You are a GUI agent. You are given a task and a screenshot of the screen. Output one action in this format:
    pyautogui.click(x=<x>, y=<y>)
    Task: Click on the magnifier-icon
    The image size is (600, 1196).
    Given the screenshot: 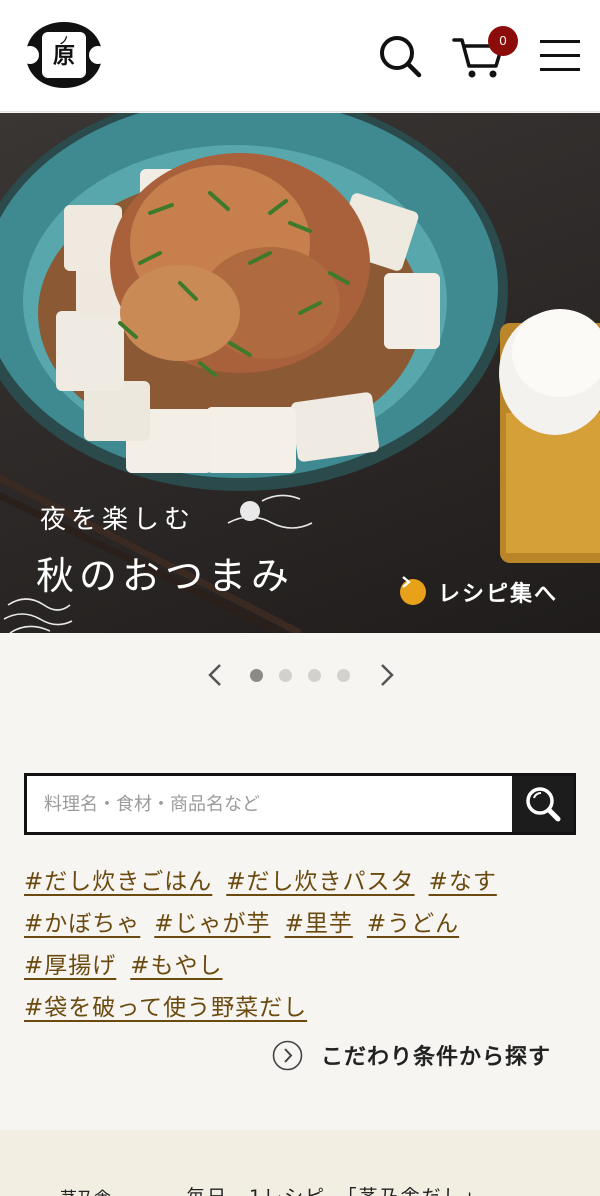 What is the action you would take?
    pyautogui.click(x=543, y=804)
    